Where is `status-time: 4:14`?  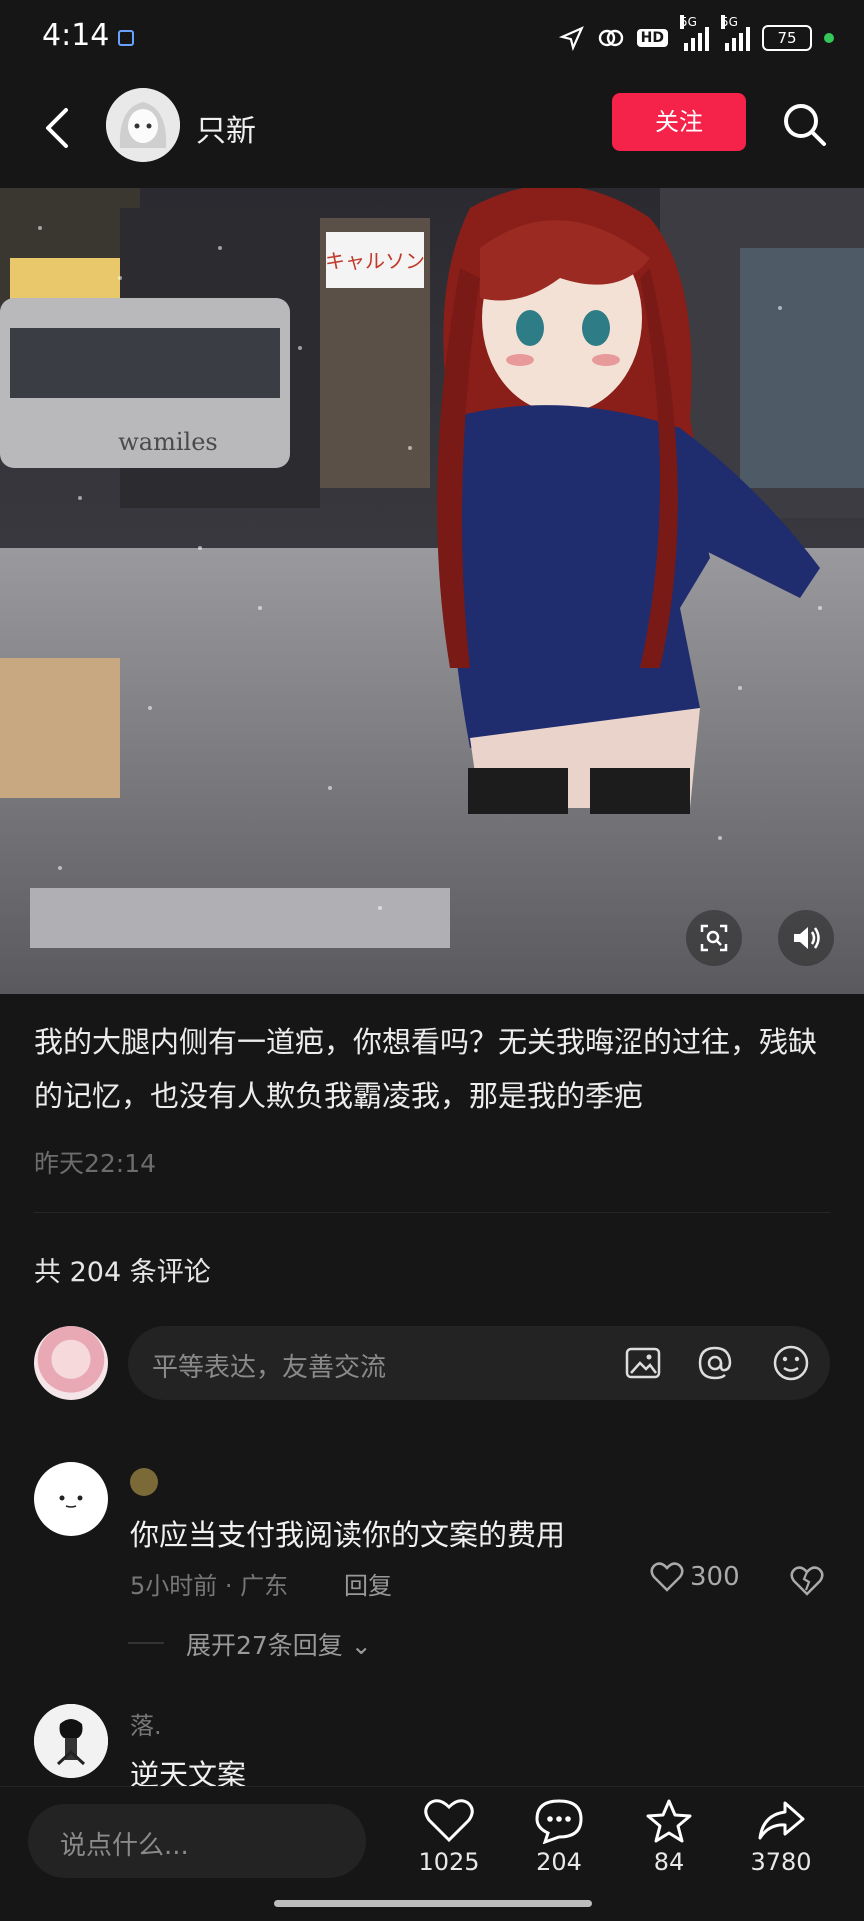 status-time: 4:14 is located at coordinates (76, 35).